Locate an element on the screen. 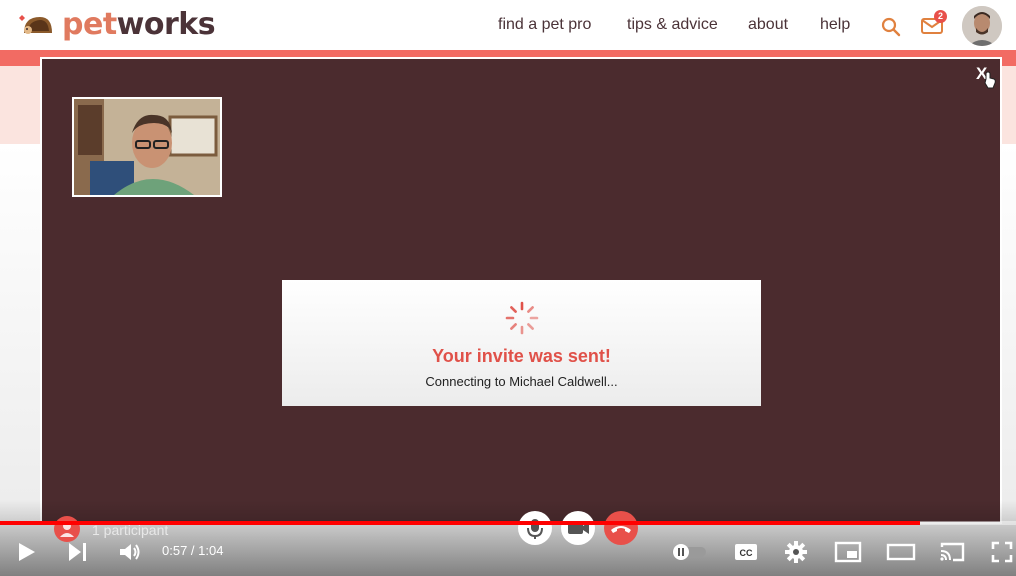 This screenshot has height=576, width=1016. volume-icon is located at coordinates (130, 552).